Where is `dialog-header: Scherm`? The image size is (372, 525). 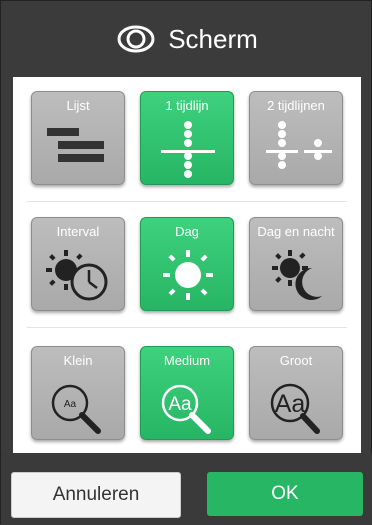 dialog-header: Scherm is located at coordinates (186, 39).